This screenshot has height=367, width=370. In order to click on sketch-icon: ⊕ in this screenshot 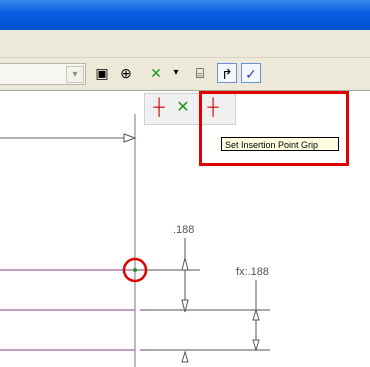, I will do `click(126, 73)`.